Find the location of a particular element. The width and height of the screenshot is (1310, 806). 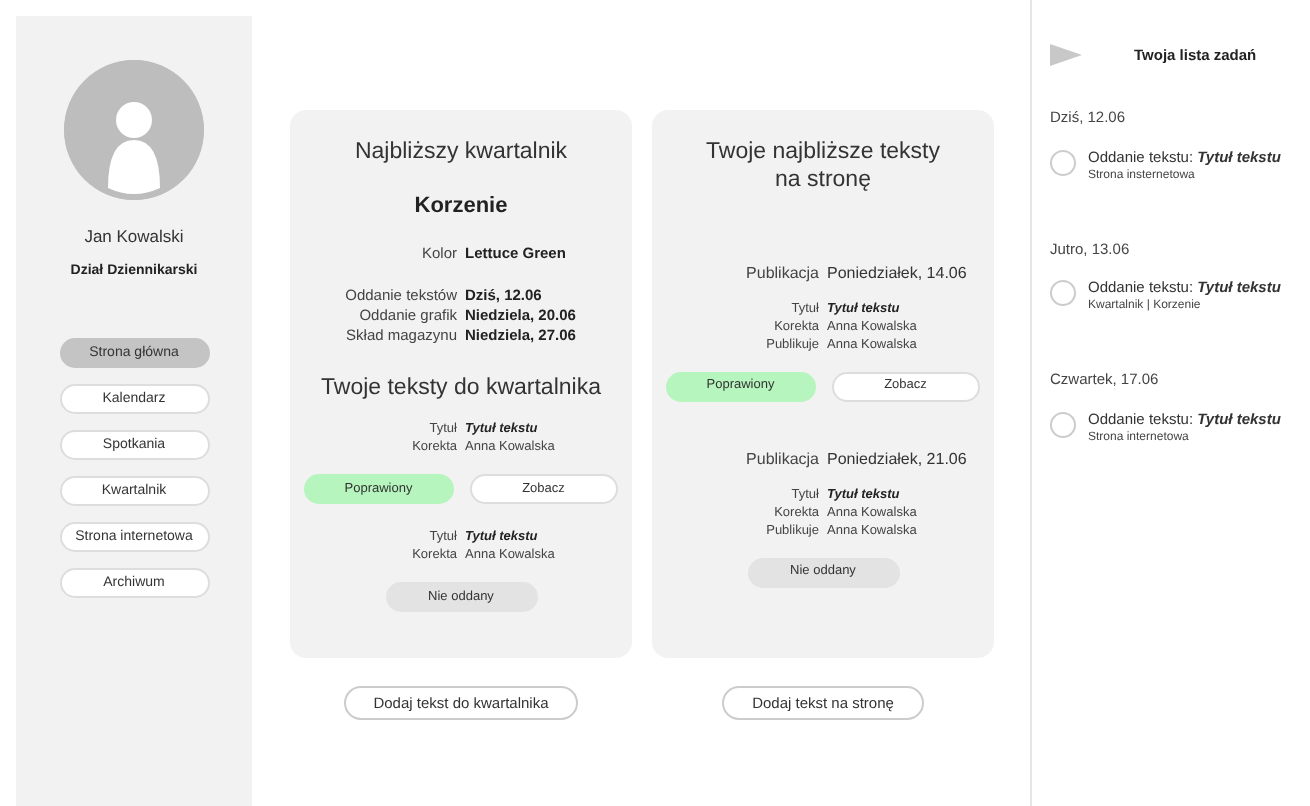

field-value: Poniedziałek, 21.06 is located at coordinates (898, 459).